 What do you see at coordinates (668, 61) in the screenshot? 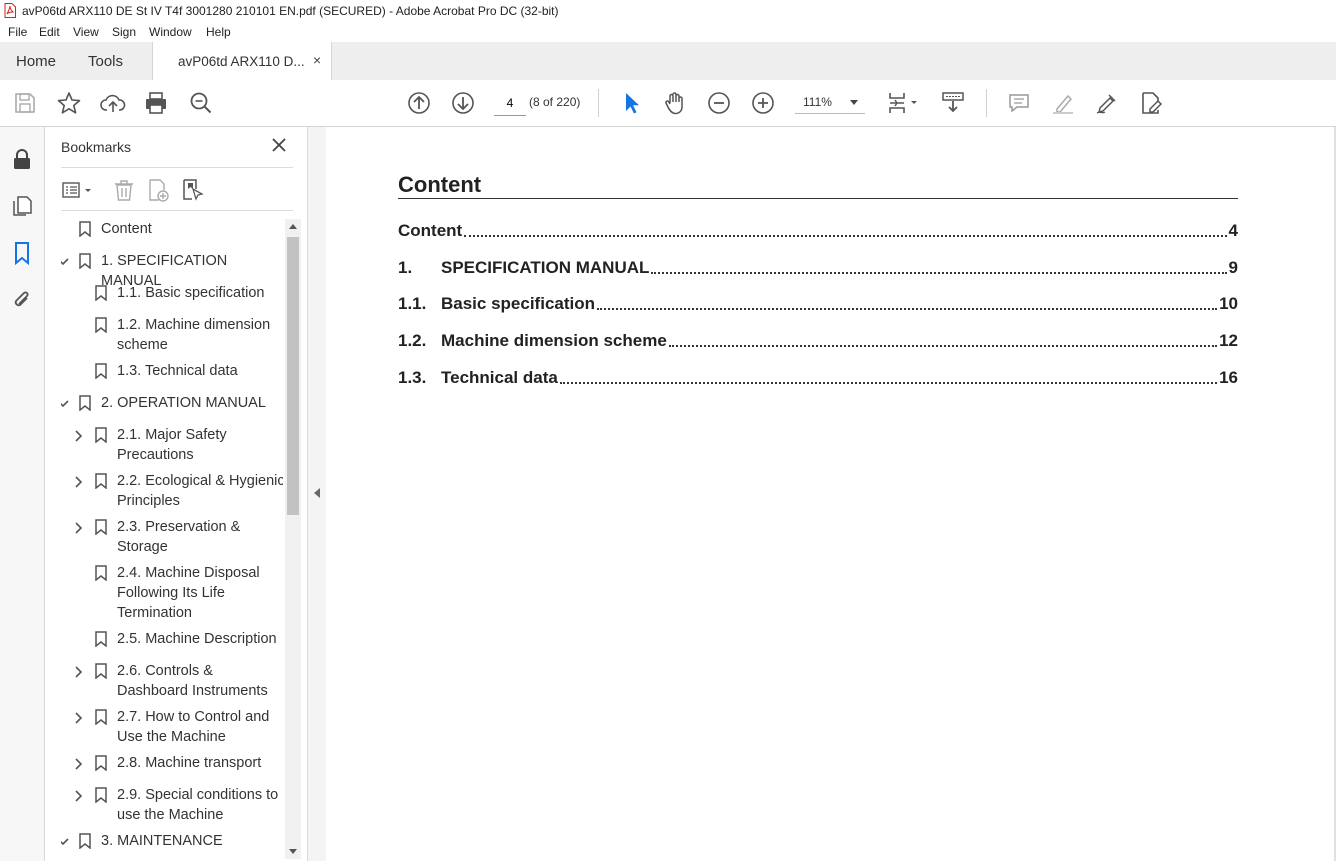
I see `tab-bar: Home Tools avP06td ARX110 D... ×` at bounding box center [668, 61].